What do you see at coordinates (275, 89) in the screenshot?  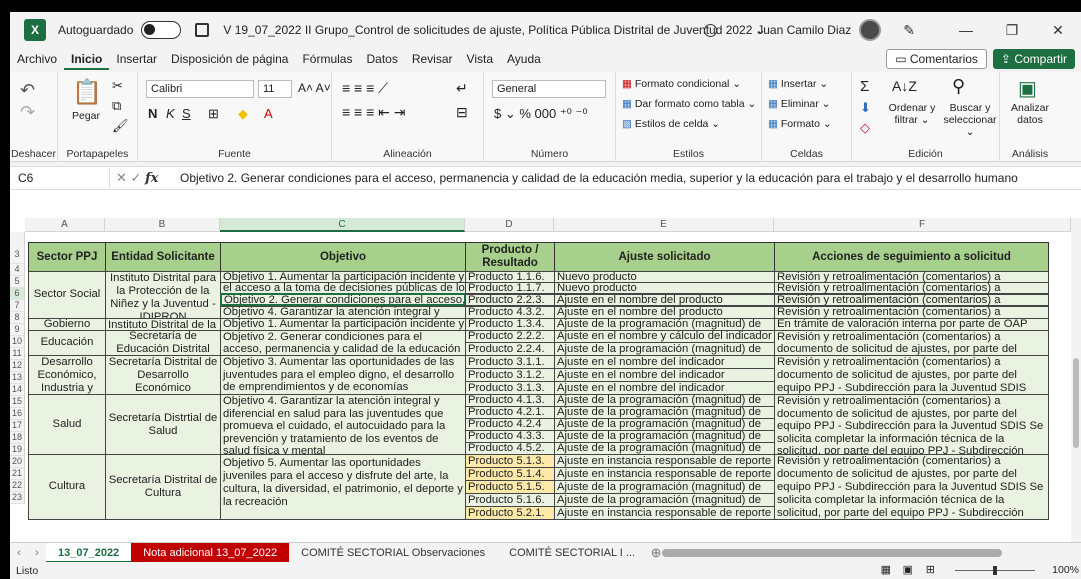 I see `font-size-select: 11` at bounding box center [275, 89].